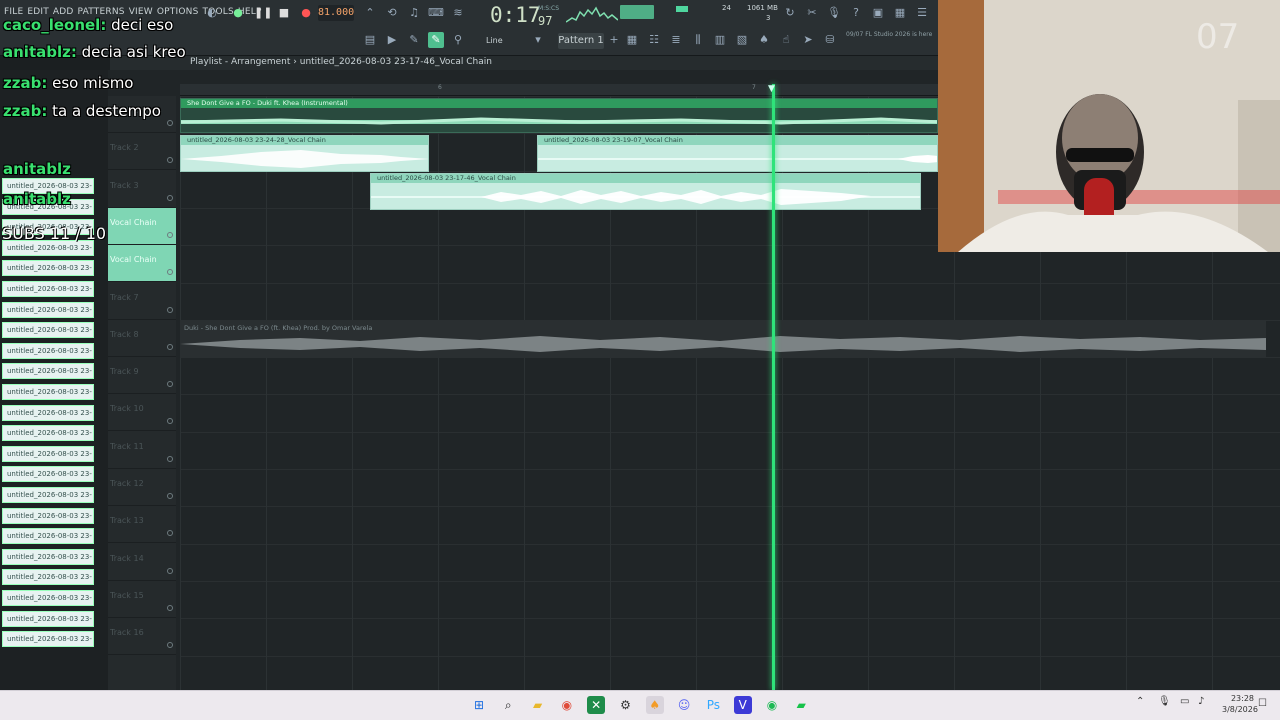  What do you see at coordinates (676, 40) in the screenshot?
I see `piano-roll-icon: ≣` at bounding box center [676, 40].